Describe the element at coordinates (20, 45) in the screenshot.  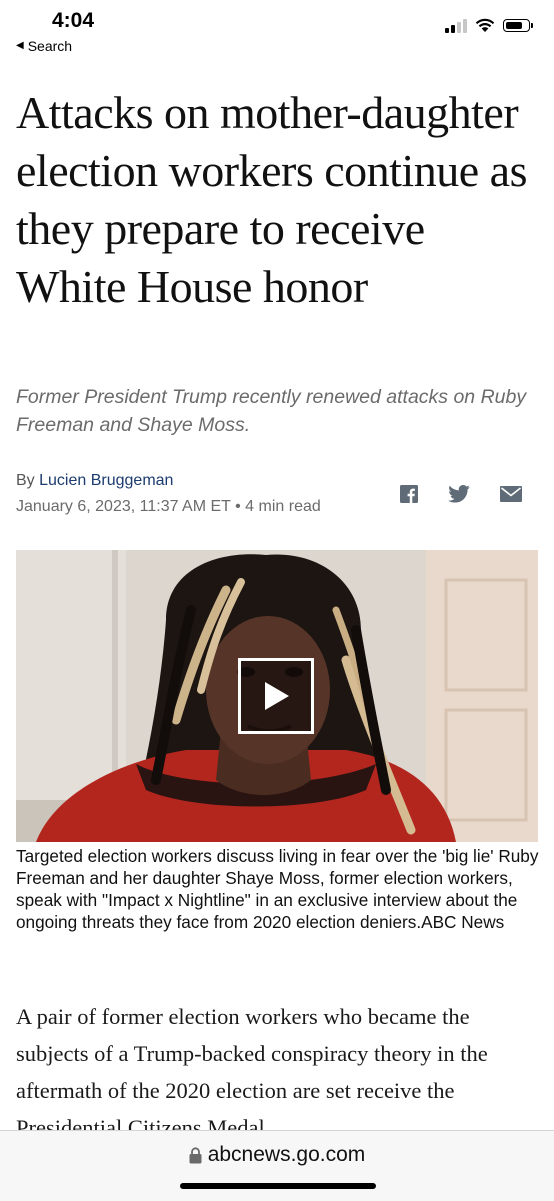
I see `back-arrow-icon: ◀` at that location.